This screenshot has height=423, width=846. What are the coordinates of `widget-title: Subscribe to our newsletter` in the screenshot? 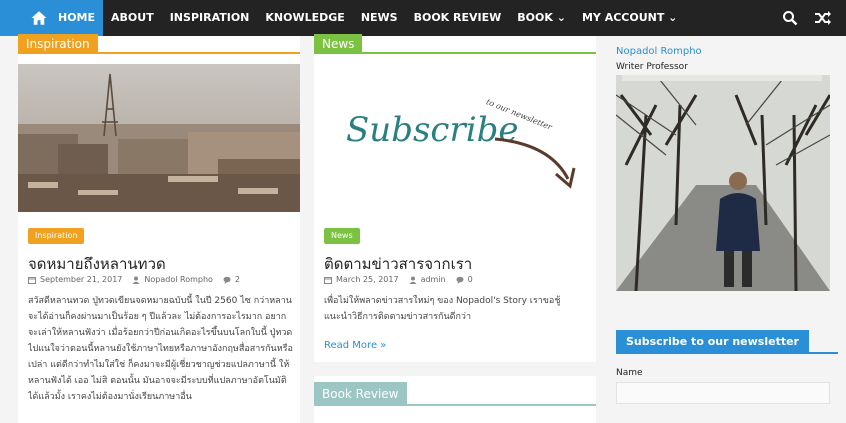 It's located at (712, 342).